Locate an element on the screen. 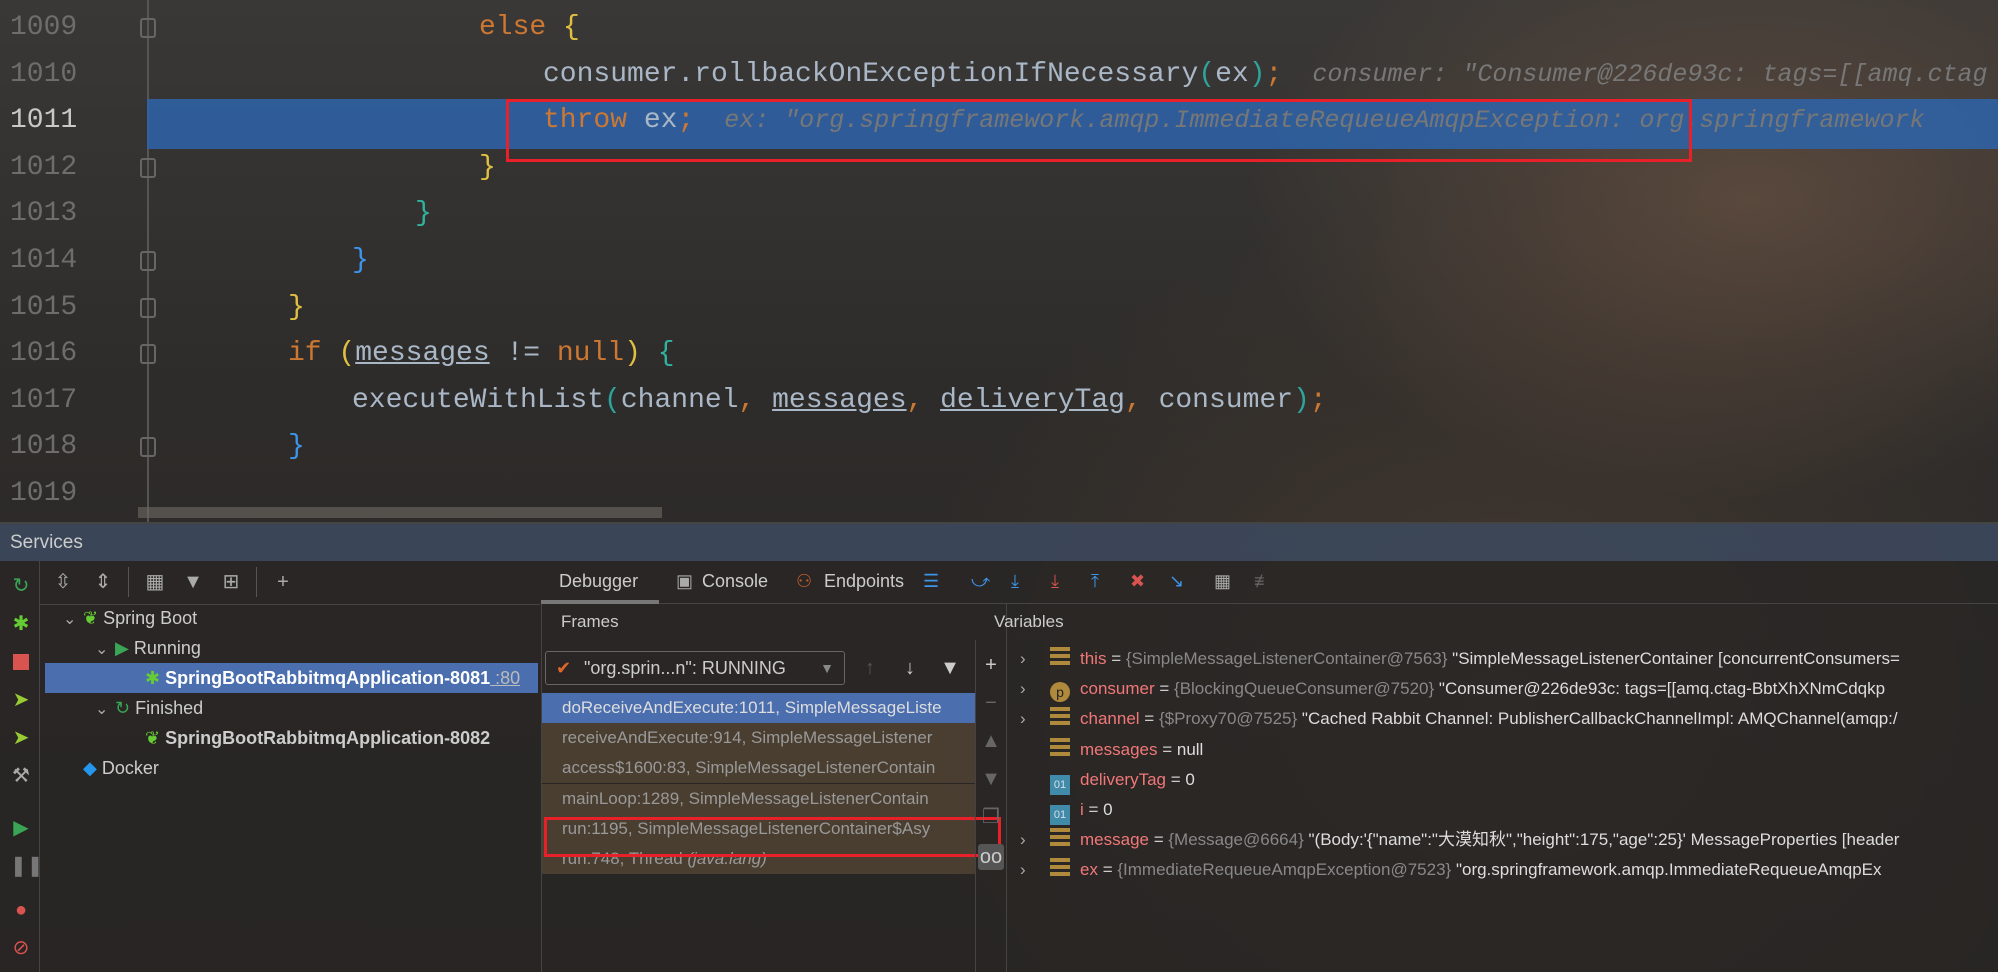 This screenshot has height=972, width=1998. previous-frame-icon: ↑ is located at coordinates (870, 668).